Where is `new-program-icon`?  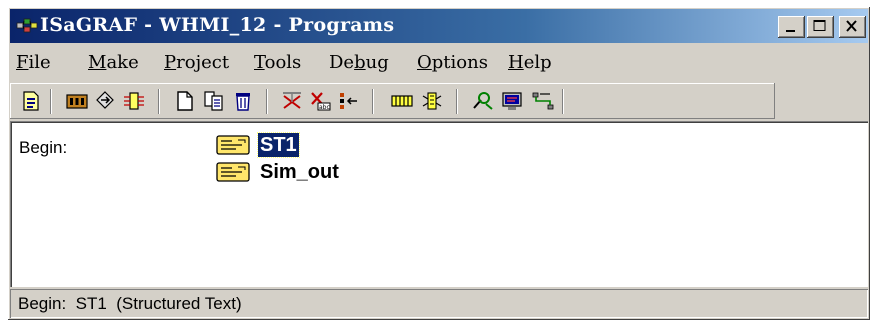 new-program-icon is located at coordinates (185, 101).